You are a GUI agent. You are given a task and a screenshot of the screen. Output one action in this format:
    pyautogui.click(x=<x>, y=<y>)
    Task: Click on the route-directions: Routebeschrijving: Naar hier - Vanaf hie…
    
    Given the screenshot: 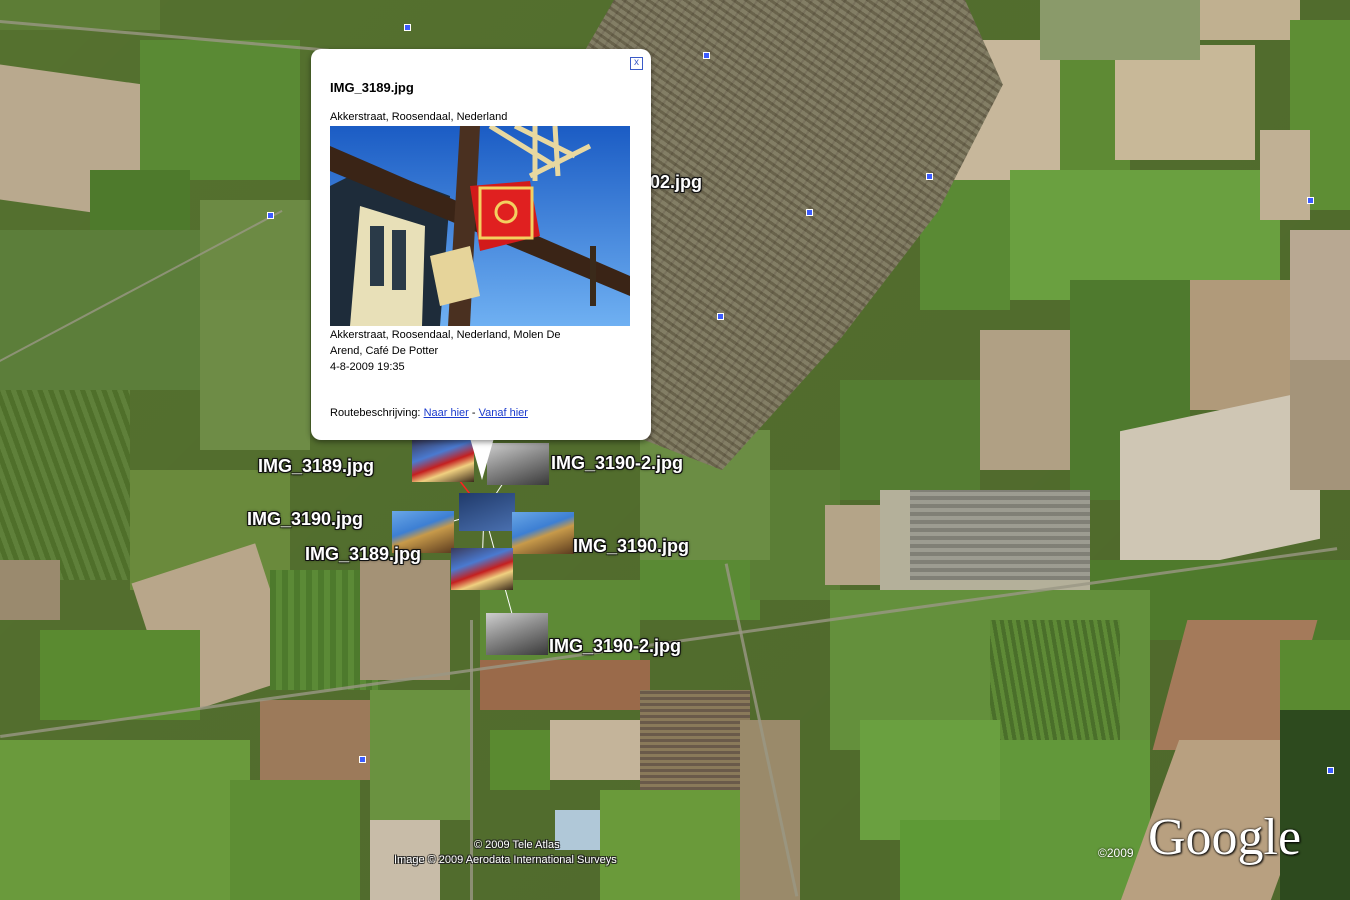 What is the action you would take?
    pyautogui.click(x=429, y=413)
    